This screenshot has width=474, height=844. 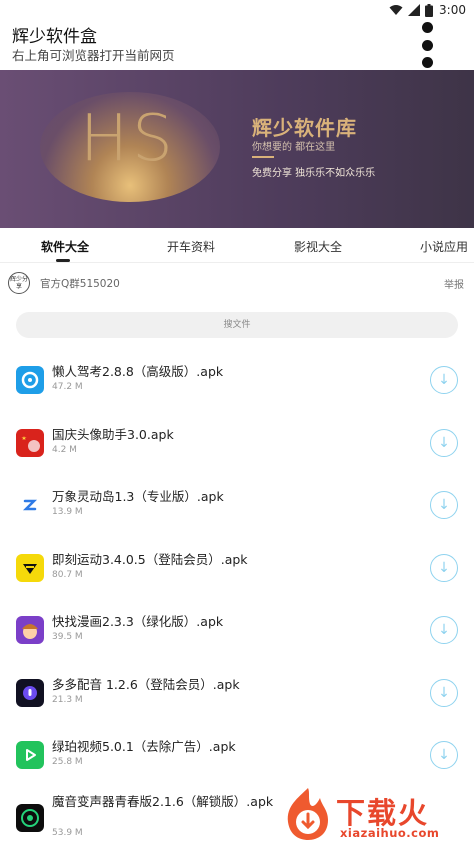 I want to click on list-item: 国庆头像助手3.0.apk 4.2 M ↓, so click(x=237, y=444).